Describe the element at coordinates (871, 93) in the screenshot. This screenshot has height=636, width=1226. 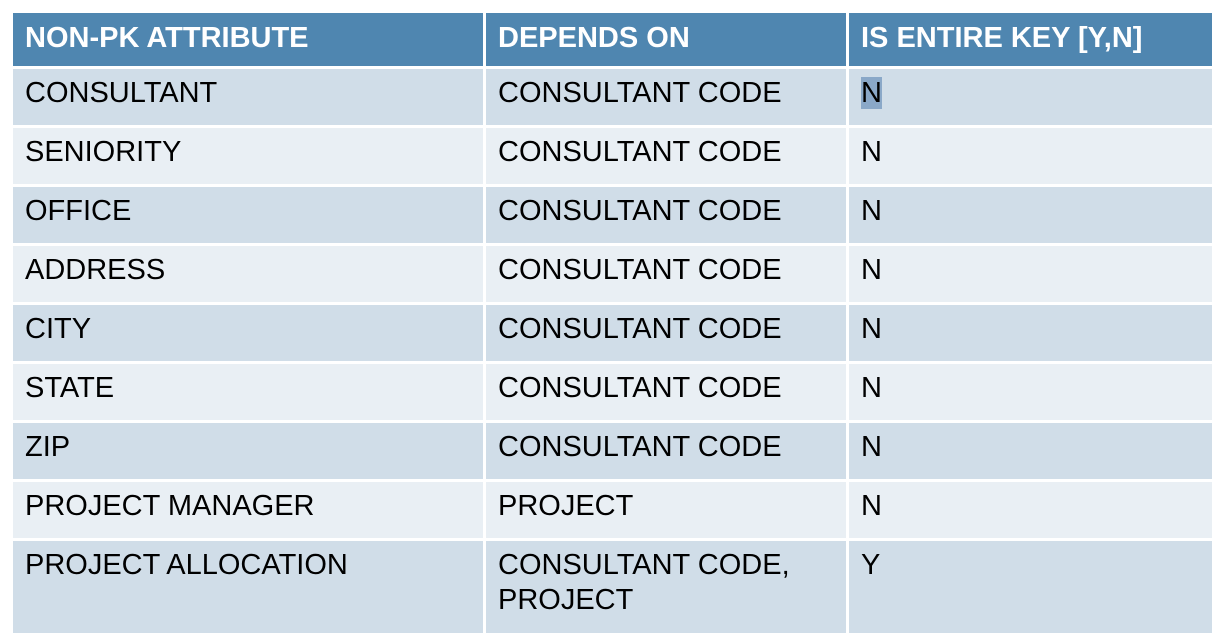
I see `selected-text: N` at that location.